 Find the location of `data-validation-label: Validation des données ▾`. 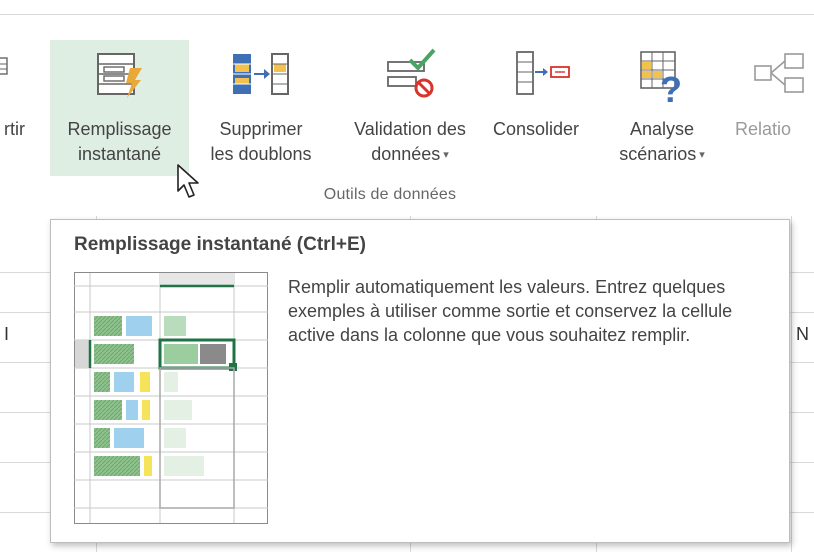

data-validation-label: Validation des données ▾ is located at coordinates (410, 142).